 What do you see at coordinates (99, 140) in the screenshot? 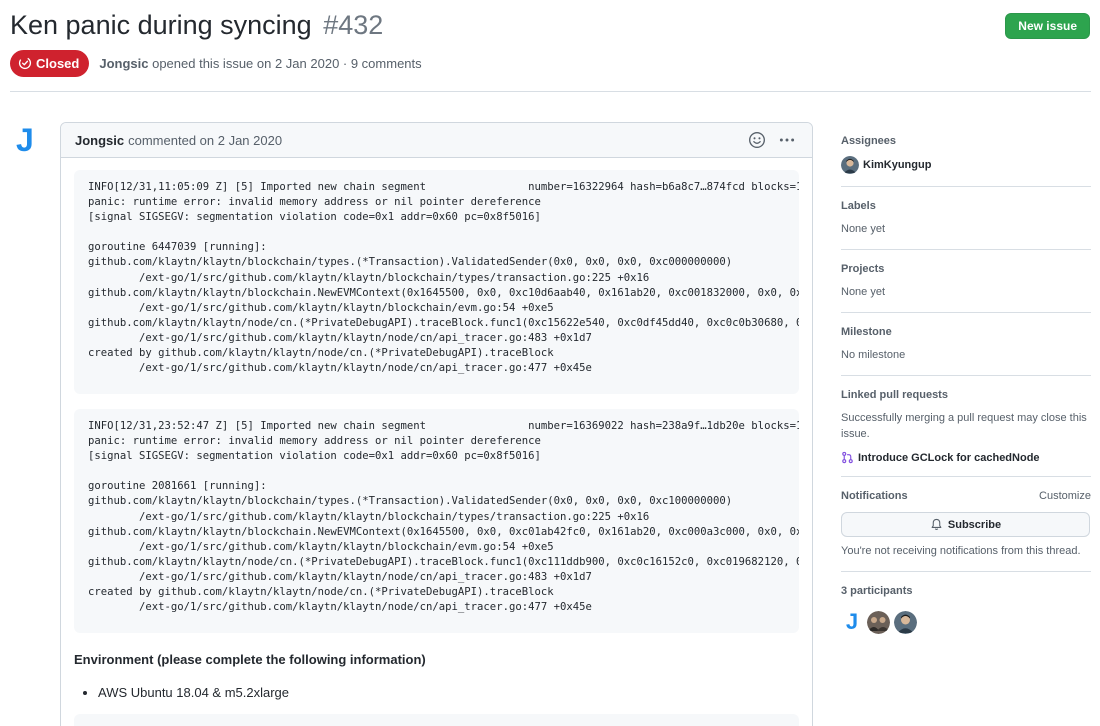
I see `comment-author: Jongsic` at bounding box center [99, 140].